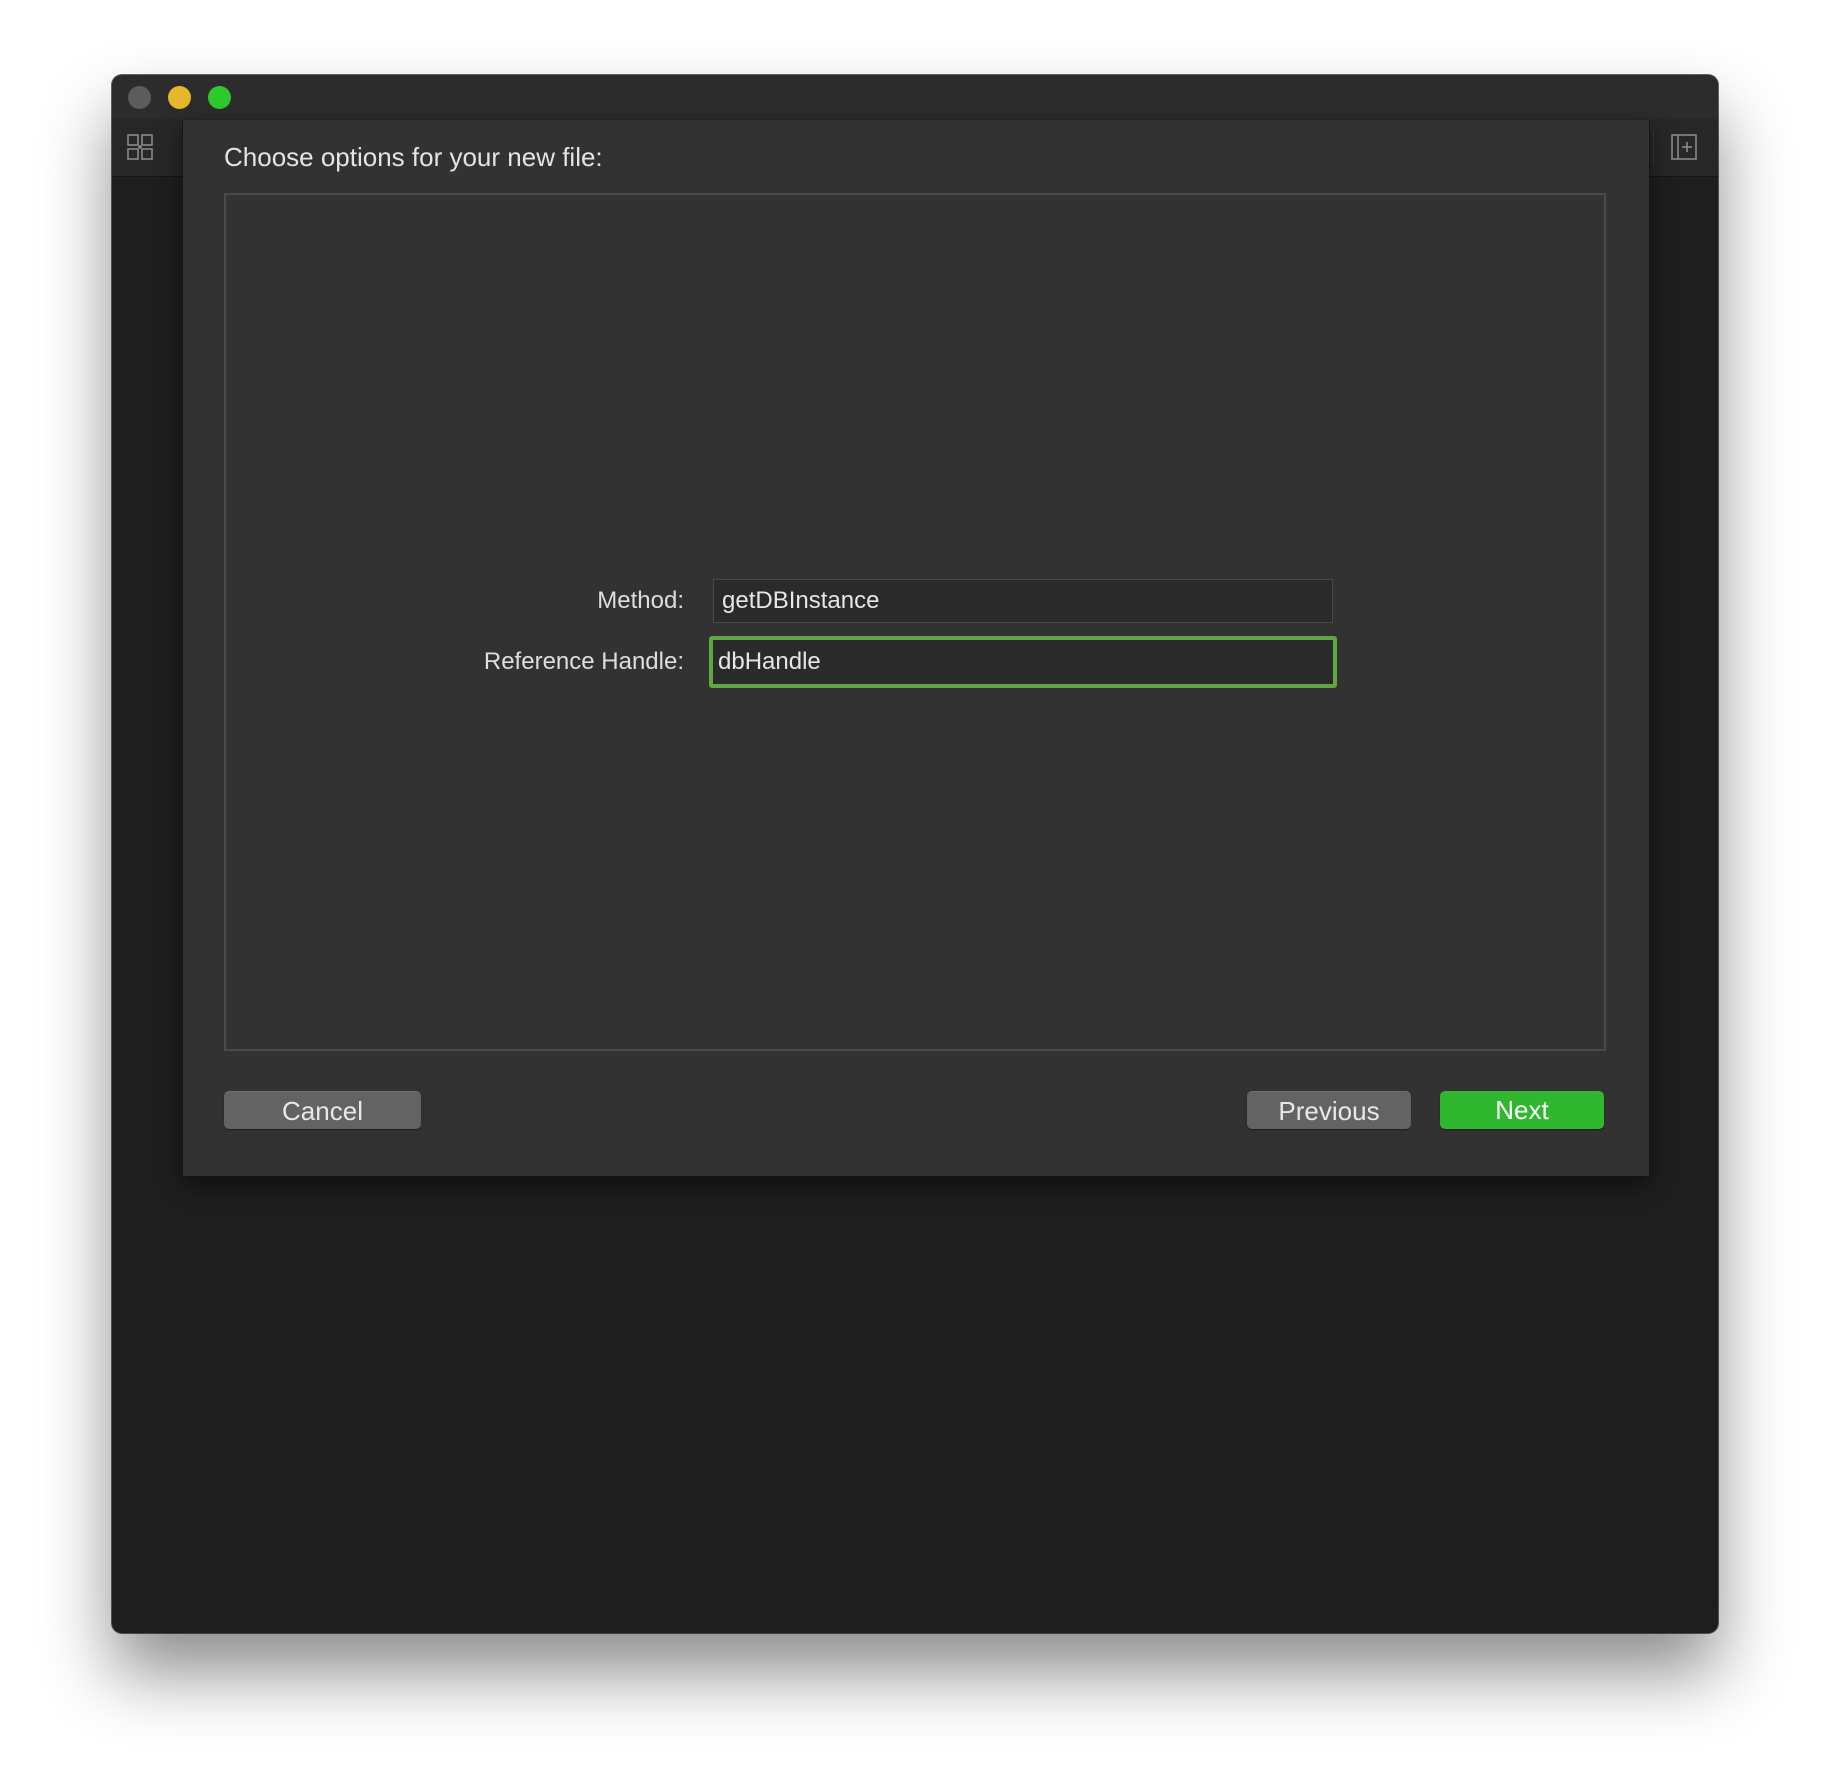 The width and height of the screenshot is (1824, 1776). What do you see at coordinates (1522, 1110) in the screenshot?
I see `next-button: Next` at bounding box center [1522, 1110].